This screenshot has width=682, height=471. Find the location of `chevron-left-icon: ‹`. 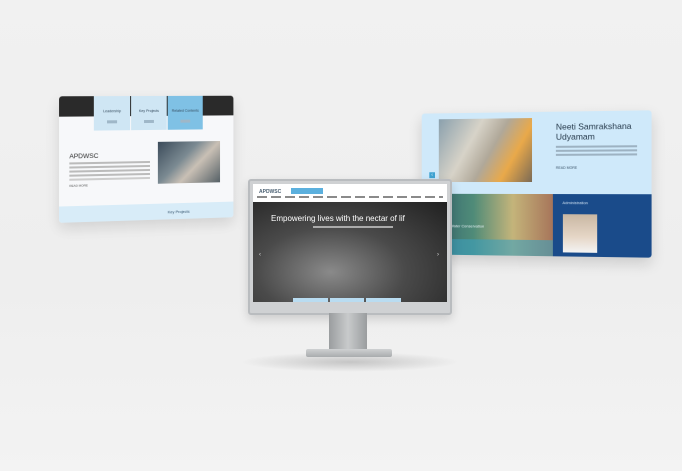

chevron-left-icon: ‹ is located at coordinates (260, 255).